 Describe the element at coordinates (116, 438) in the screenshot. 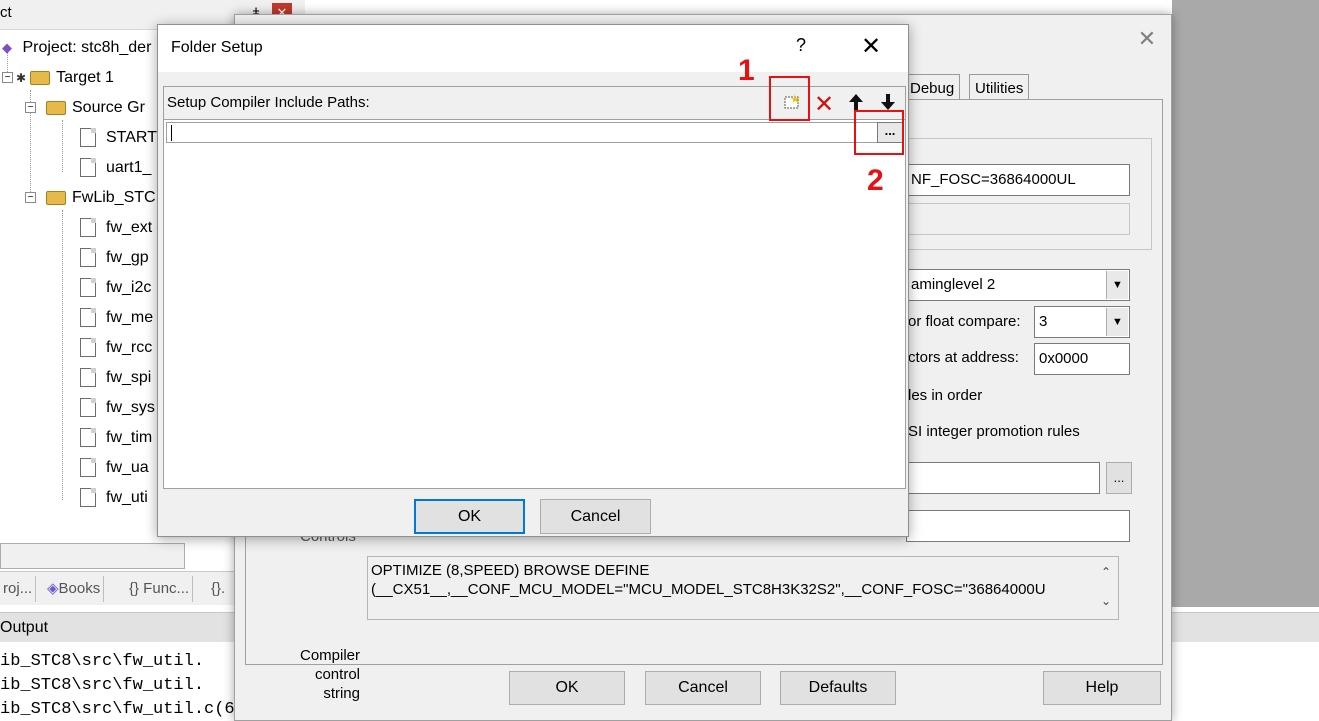

I see `tree-item-file: fw_tim` at that location.